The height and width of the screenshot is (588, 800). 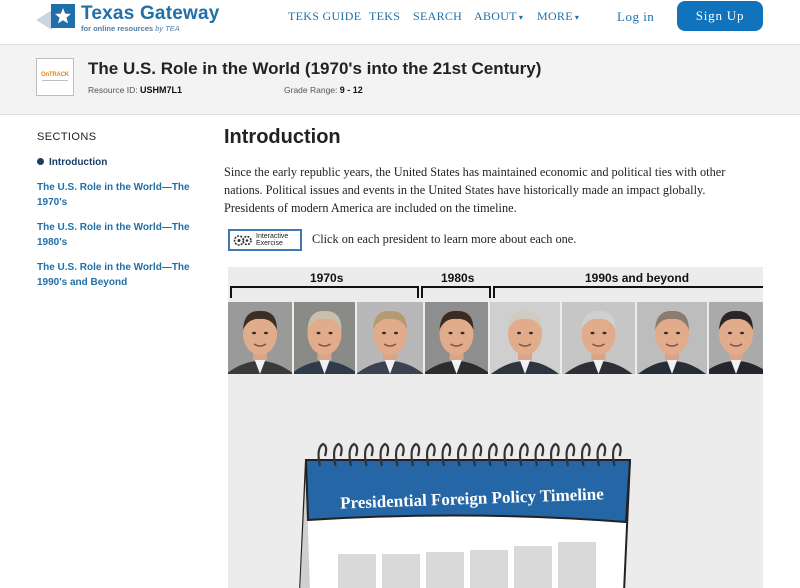 What do you see at coordinates (456, 292) in the screenshot?
I see `era-bracket-1980s` at bounding box center [456, 292].